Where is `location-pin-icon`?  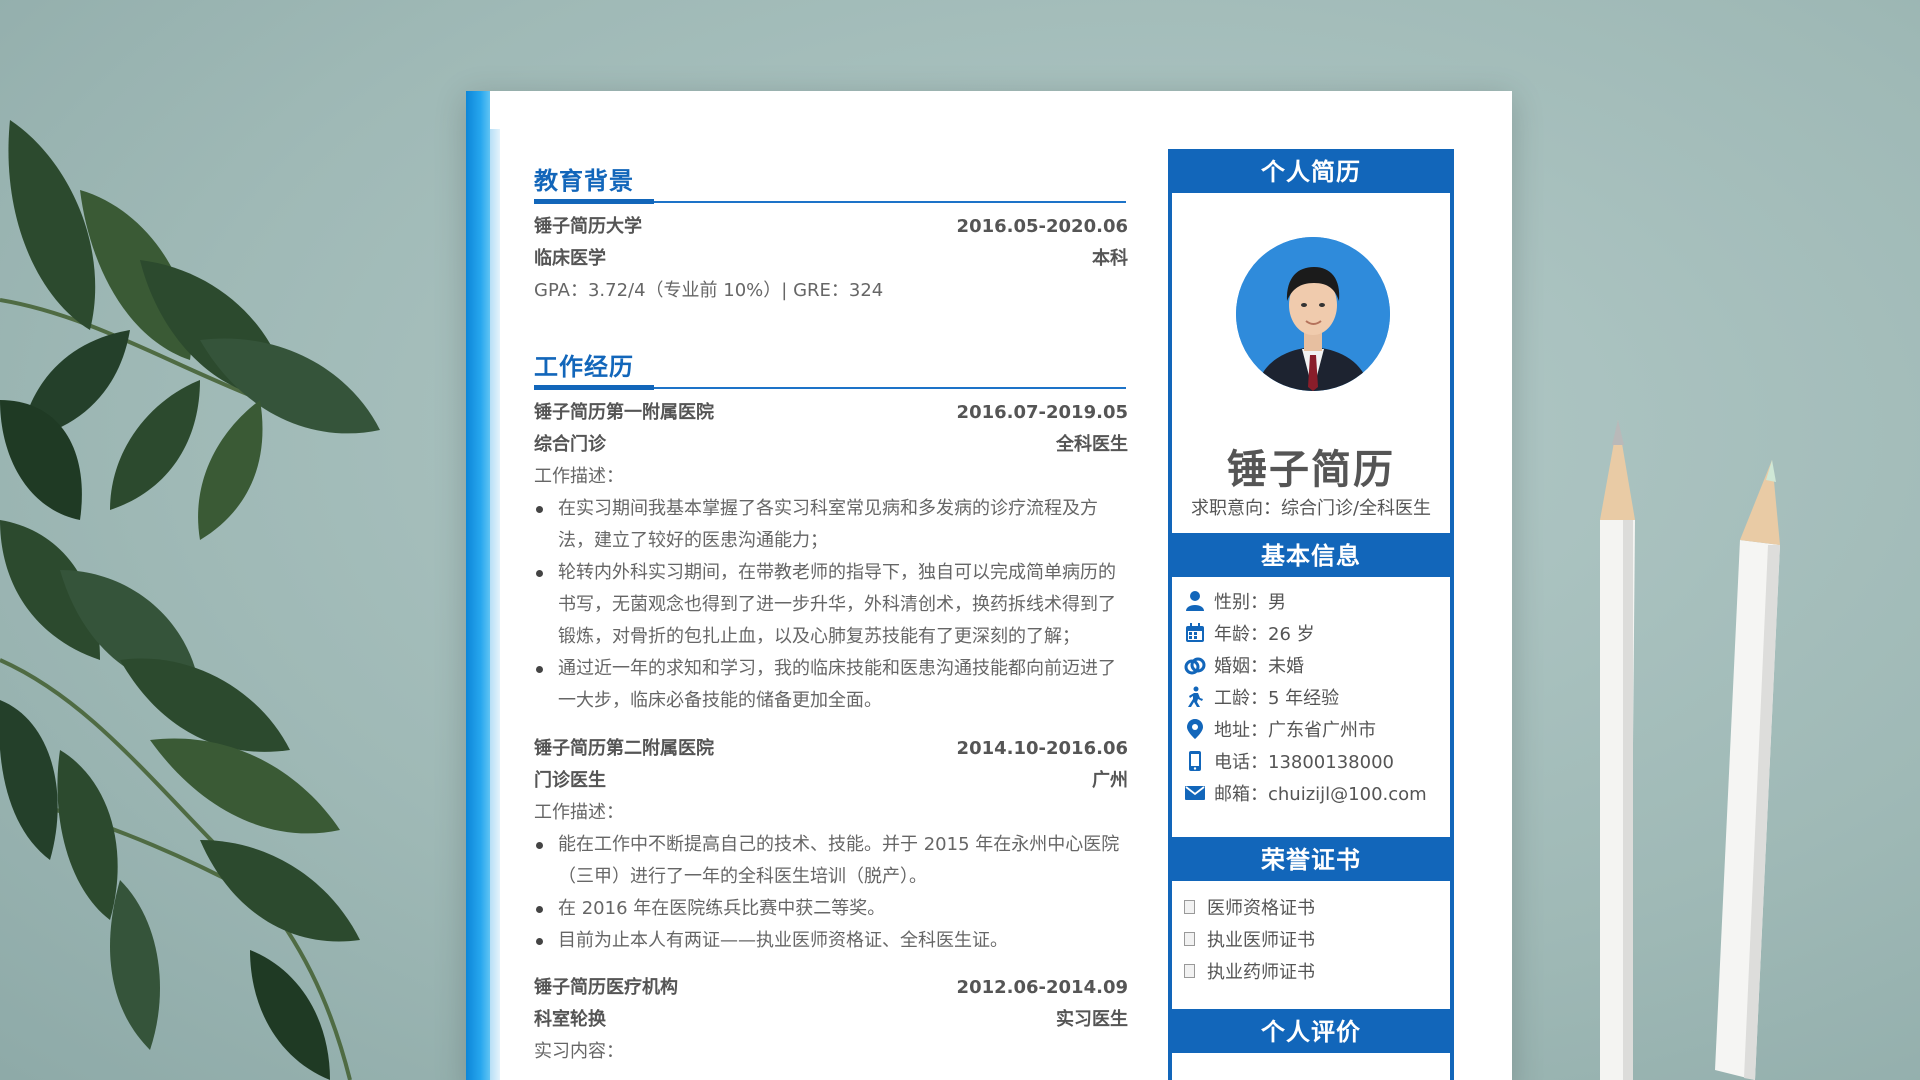
location-pin-icon is located at coordinates (1195, 729).